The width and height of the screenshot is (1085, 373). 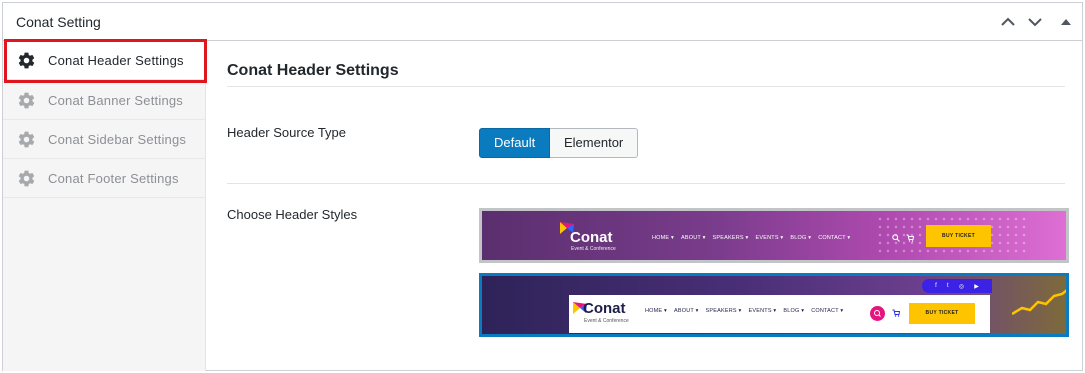 I want to click on caret-up-icon, so click(x=1066, y=22).